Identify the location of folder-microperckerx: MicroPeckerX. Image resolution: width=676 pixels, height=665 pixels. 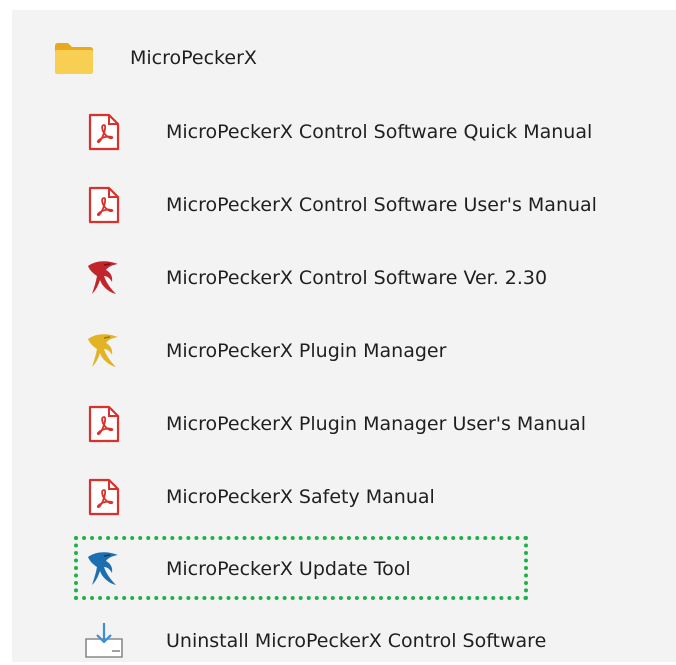
(154, 58).